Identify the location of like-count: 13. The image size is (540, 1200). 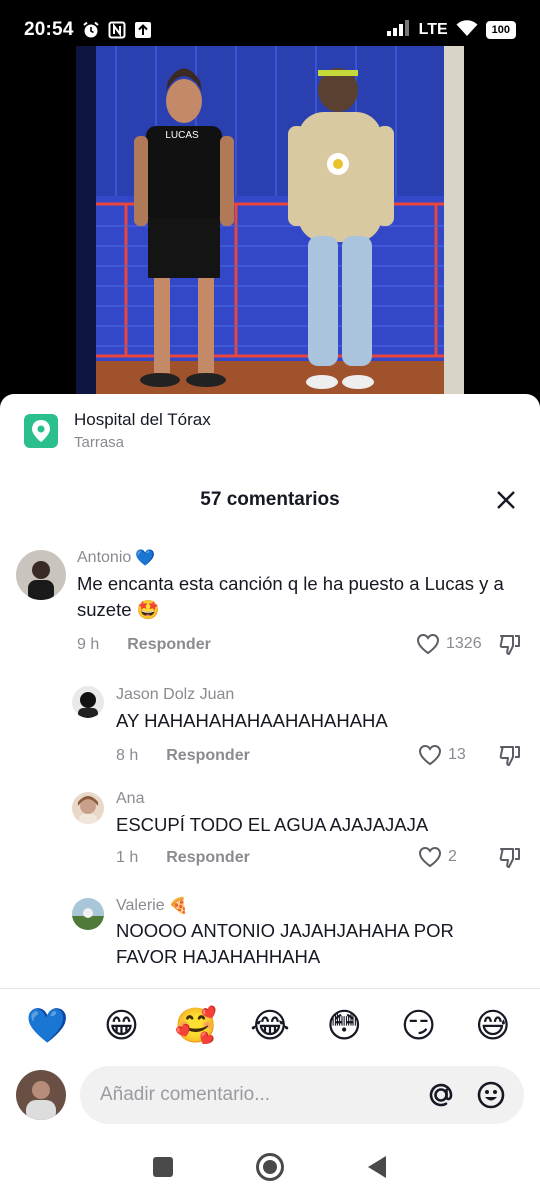
(457, 754).